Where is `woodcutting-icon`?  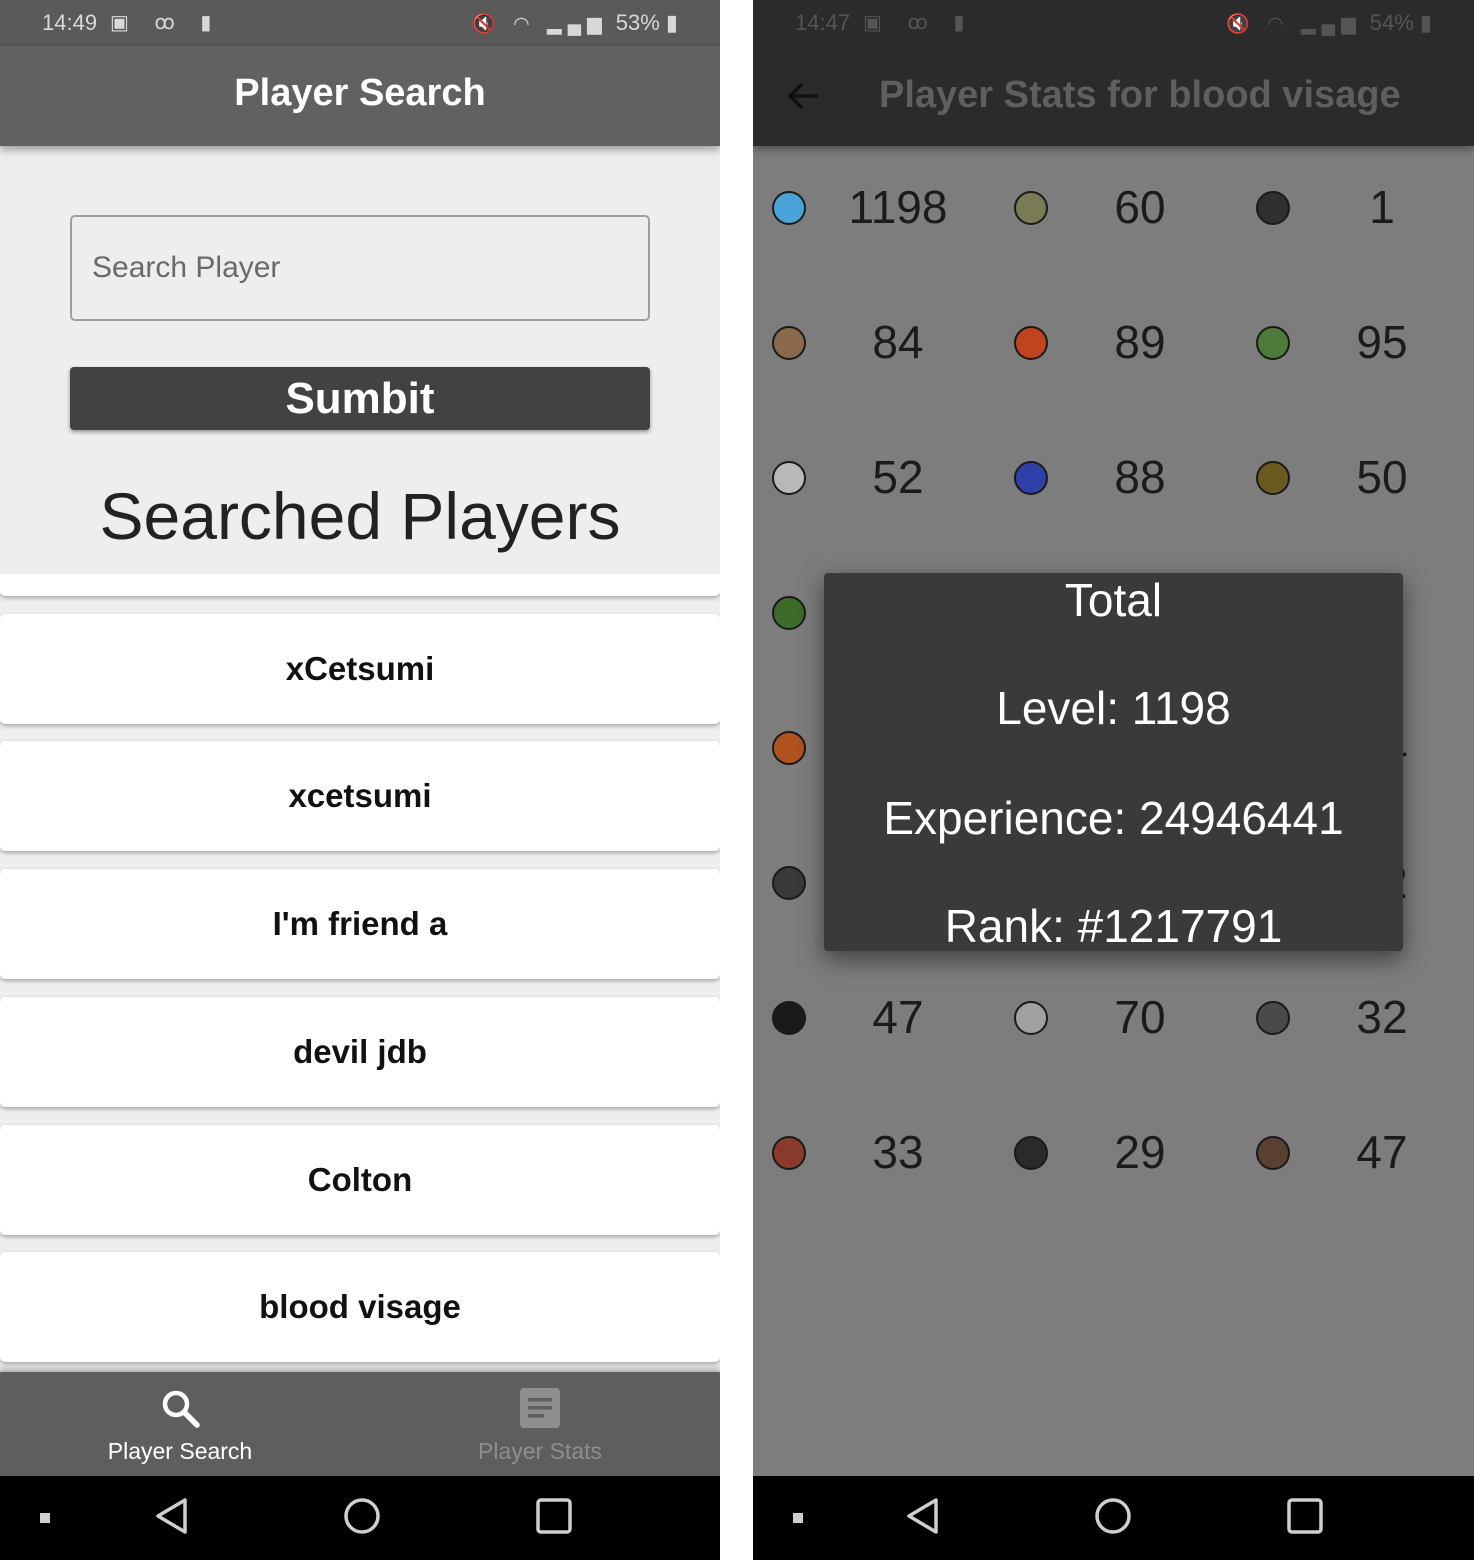
woodcutting-icon is located at coordinates (789, 613).